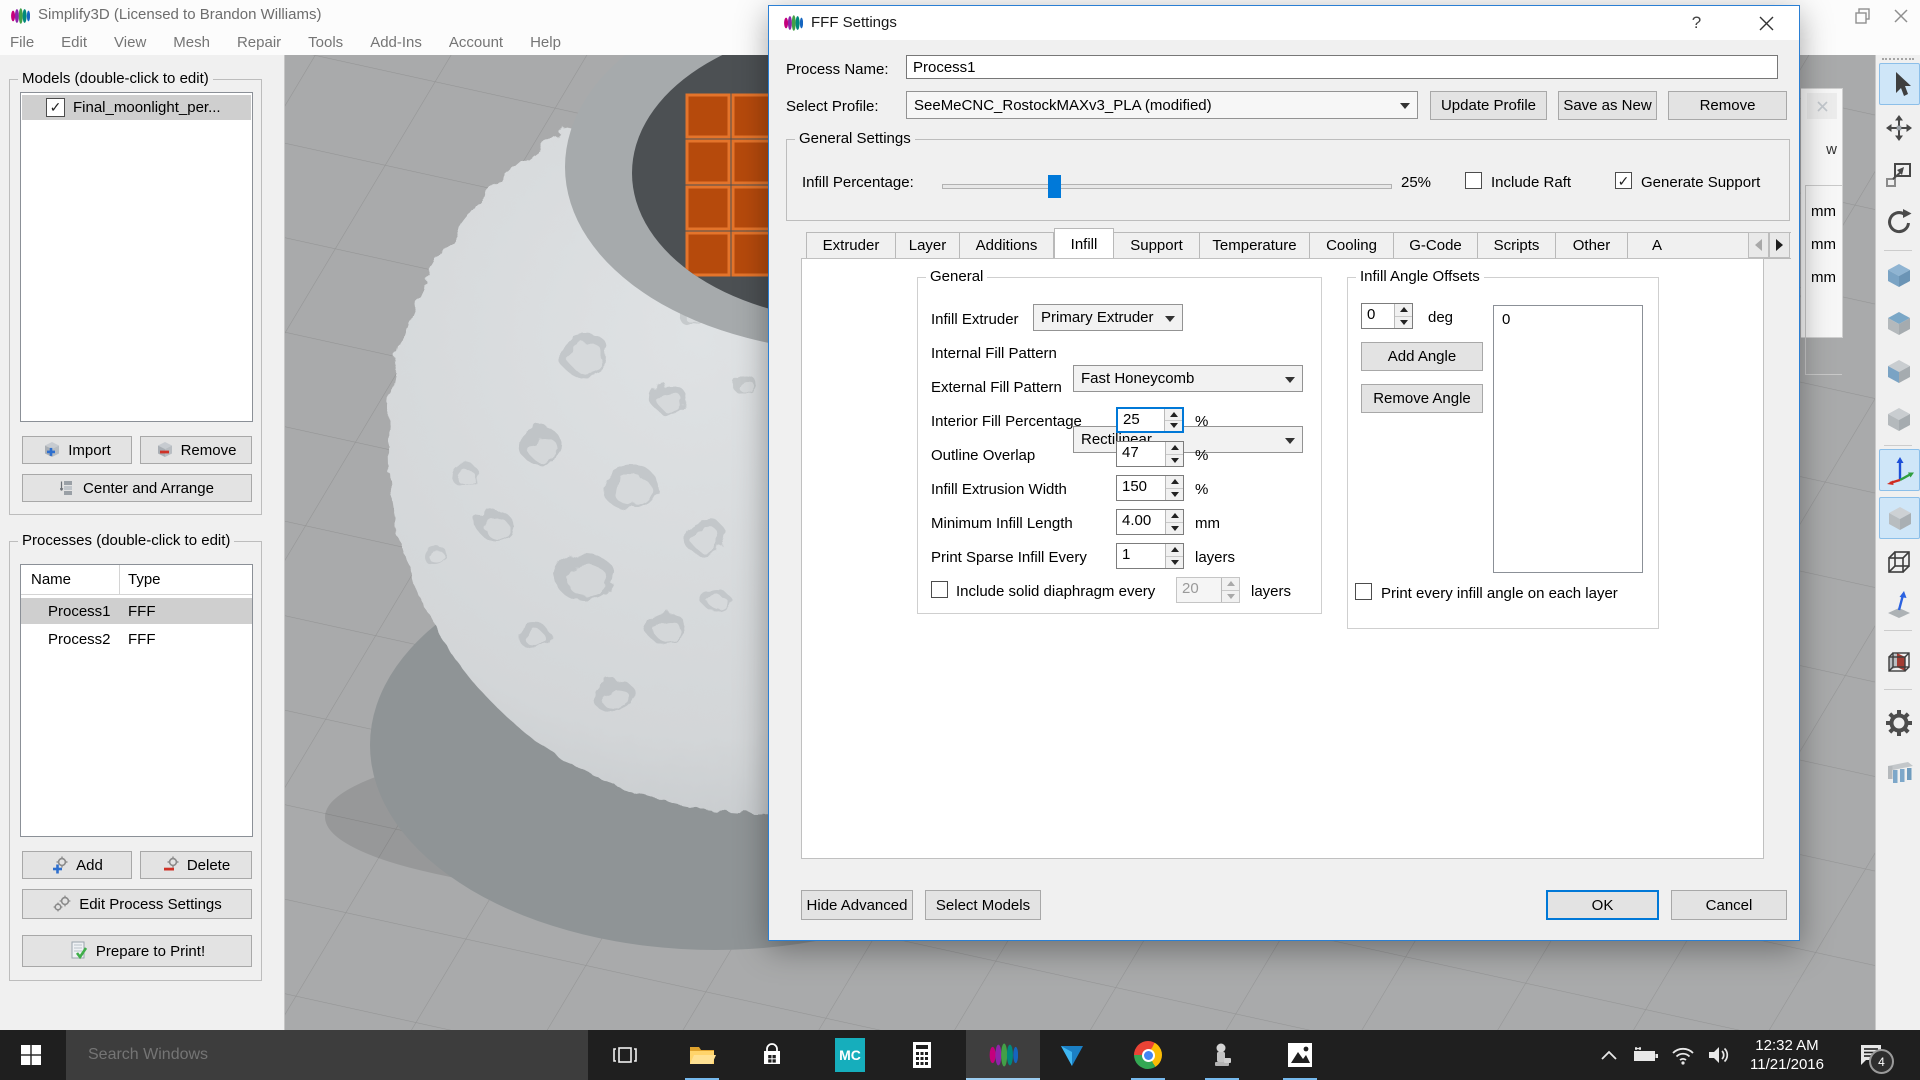 The width and height of the screenshot is (1920, 1080). I want to click on menu-account: Account, so click(476, 42).